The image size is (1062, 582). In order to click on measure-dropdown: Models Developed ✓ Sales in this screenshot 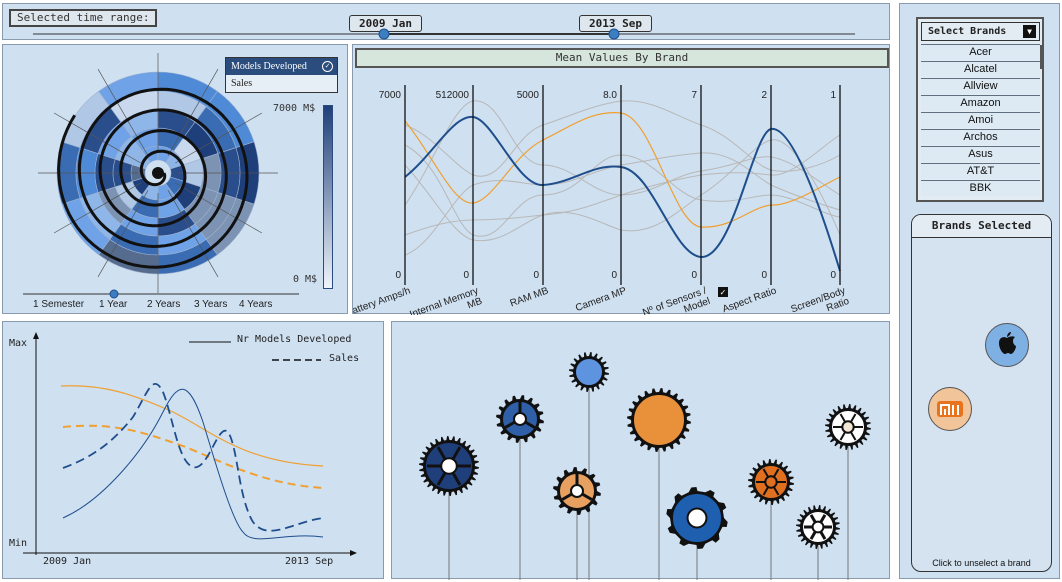, I will do `click(281, 75)`.